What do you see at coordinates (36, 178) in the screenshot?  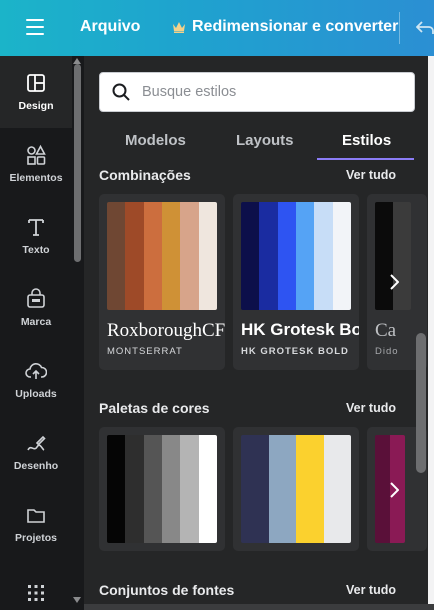 I see `nav-label-elements: Elementos` at bounding box center [36, 178].